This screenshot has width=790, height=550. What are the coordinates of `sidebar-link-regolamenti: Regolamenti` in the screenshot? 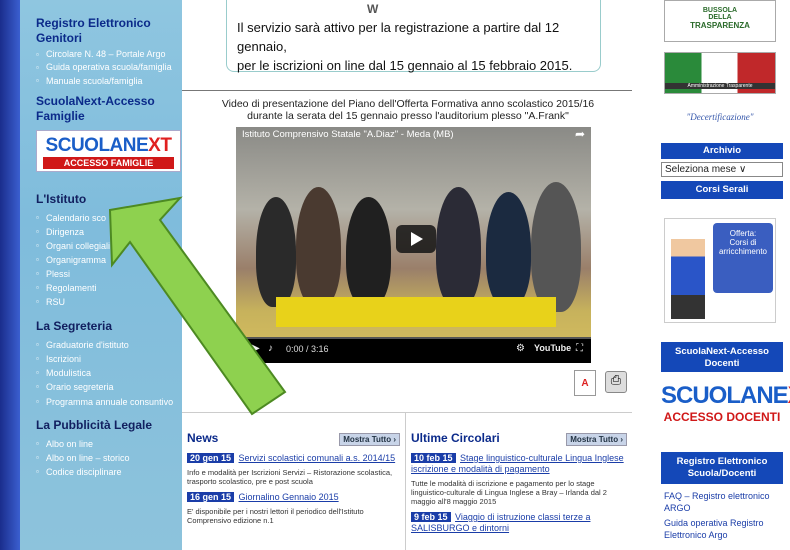 It's located at (109, 288).